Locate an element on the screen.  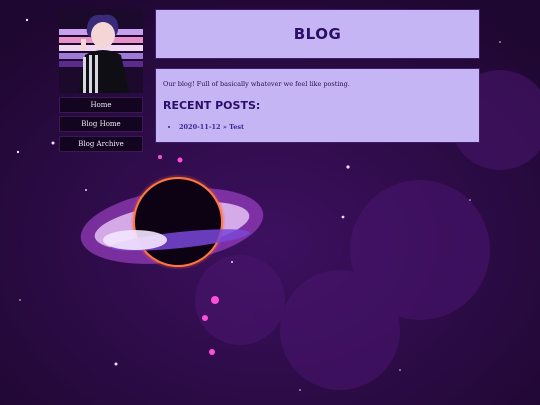
post-link: 2020-11-12 » Test is located at coordinates (211, 127).